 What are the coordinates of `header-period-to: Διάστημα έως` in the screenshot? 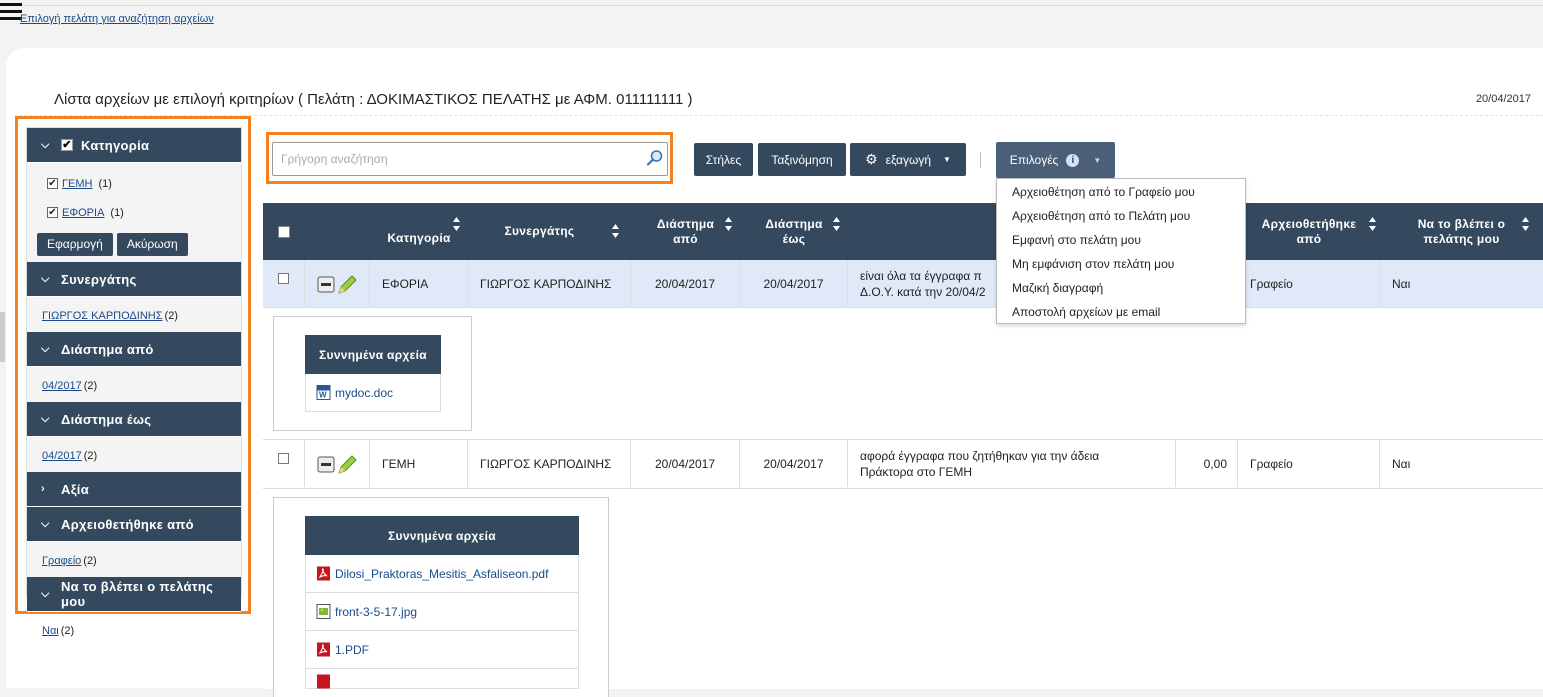 It's located at (794, 231).